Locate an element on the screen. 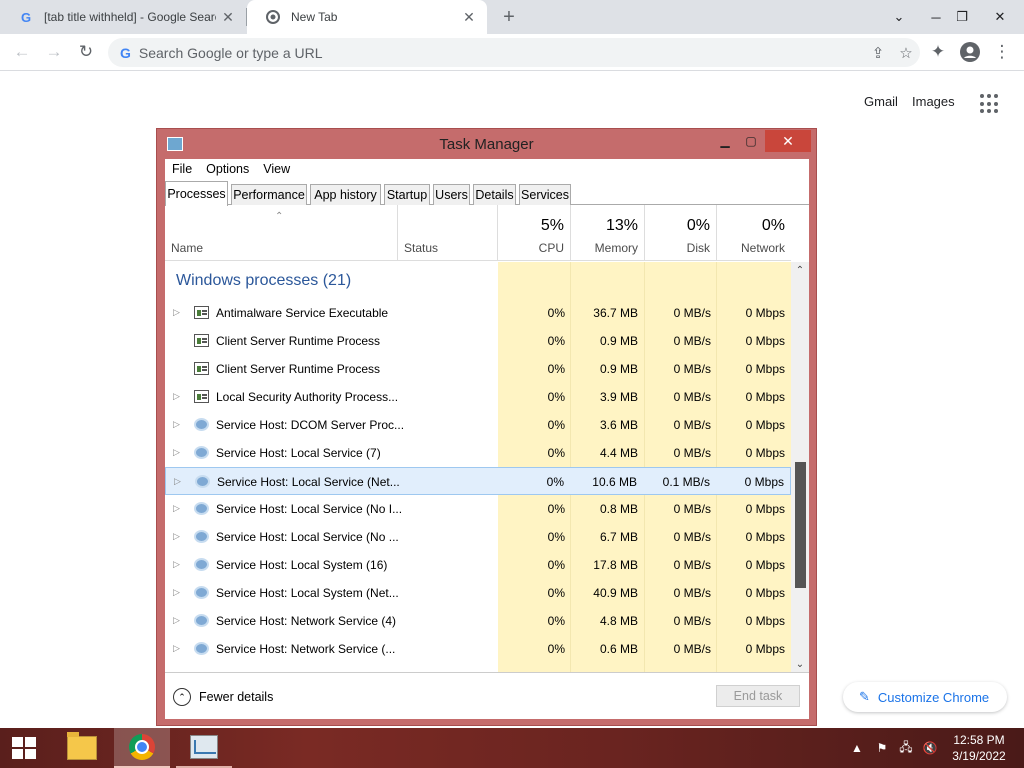 This screenshot has height=768, width=1024. system-clock: 12:58 PM 3/19/2022 is located at coordinates (979, 748).